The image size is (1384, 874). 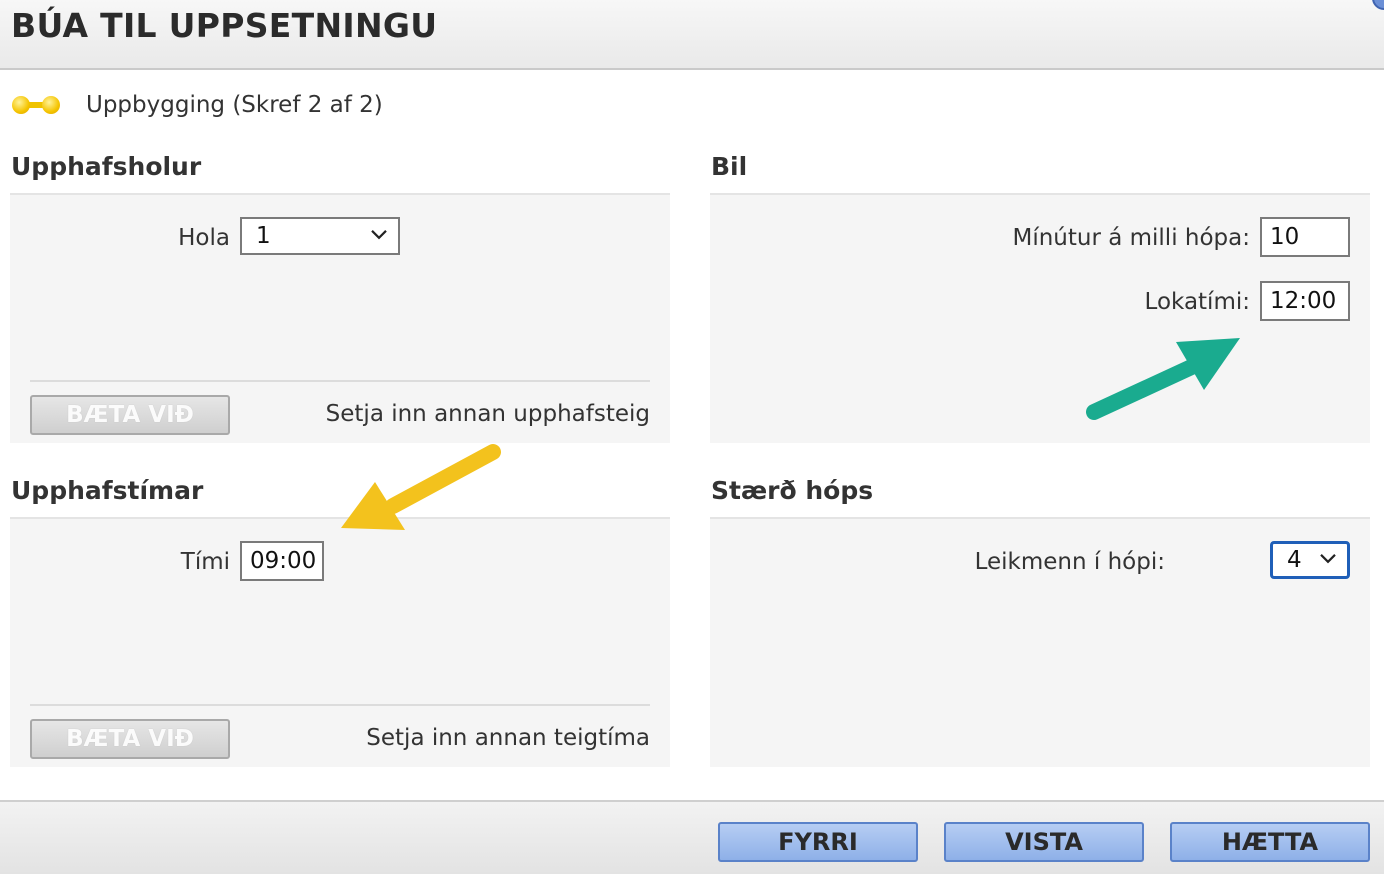 What do you see at coordinates (224, 25) in the screenshot?
I see `page-title: BÚA TIL UPPSETNINGU` at bounding box center [224, 25].